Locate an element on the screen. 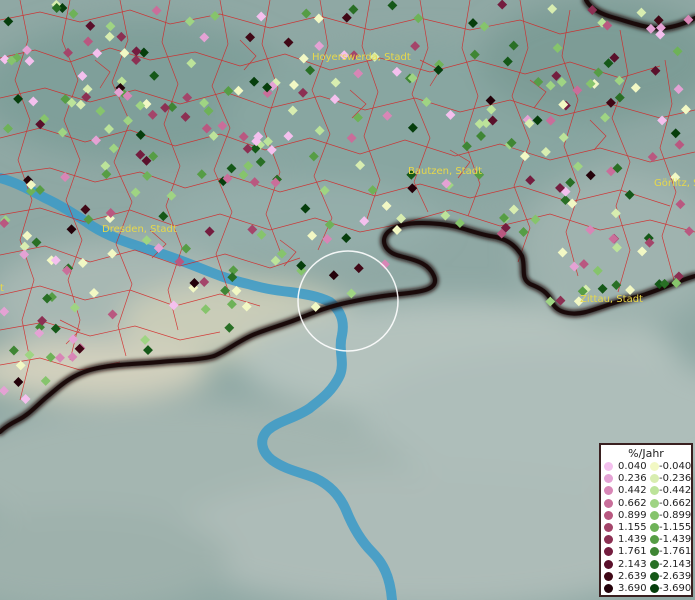  legend-label-negative: -0.040 is located at coordinates (675, 466).